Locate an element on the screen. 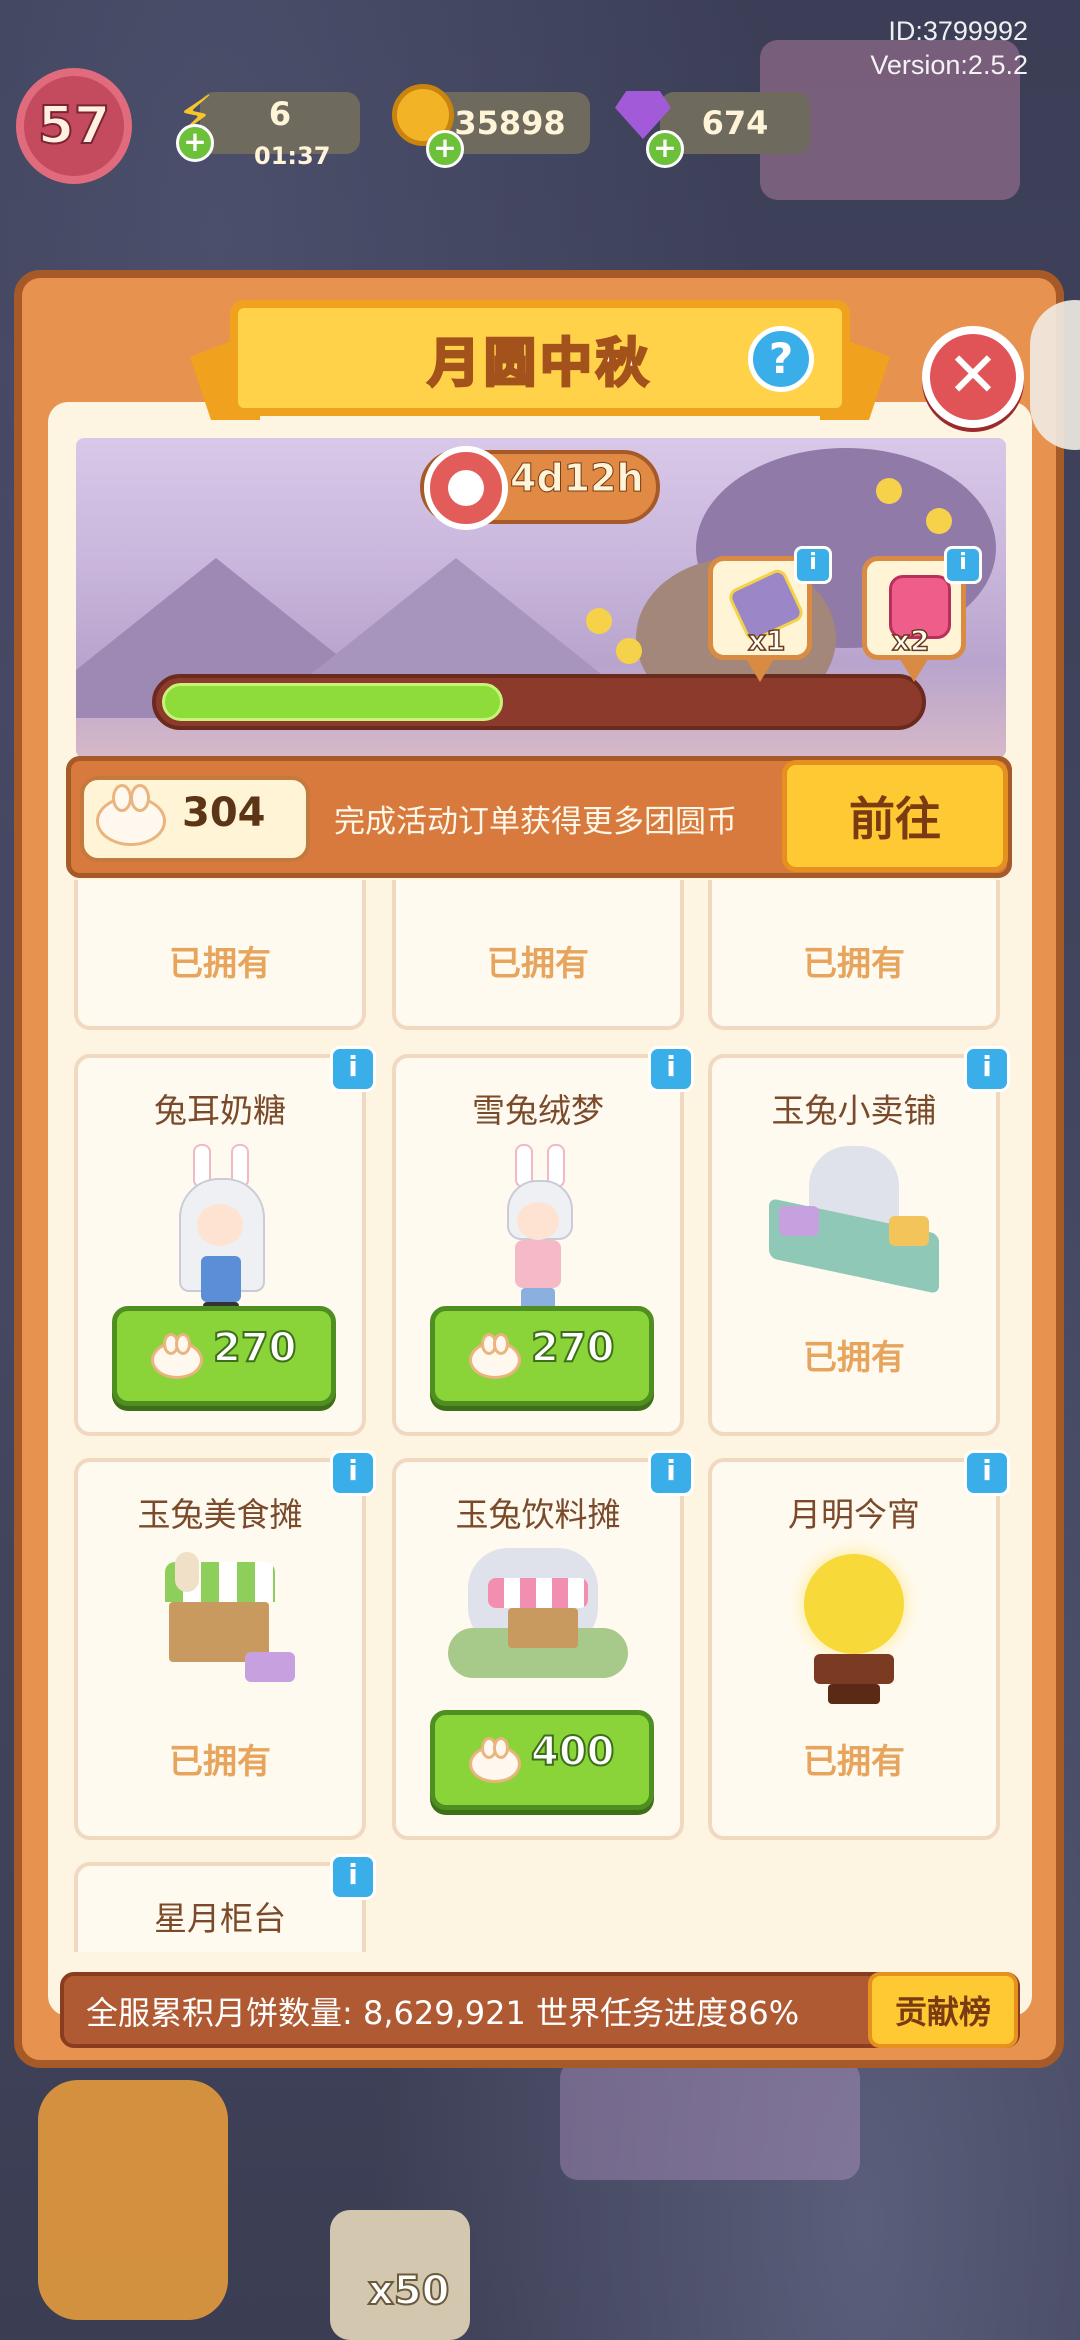  add-energy-button: + is located at coordinates (195, 143).